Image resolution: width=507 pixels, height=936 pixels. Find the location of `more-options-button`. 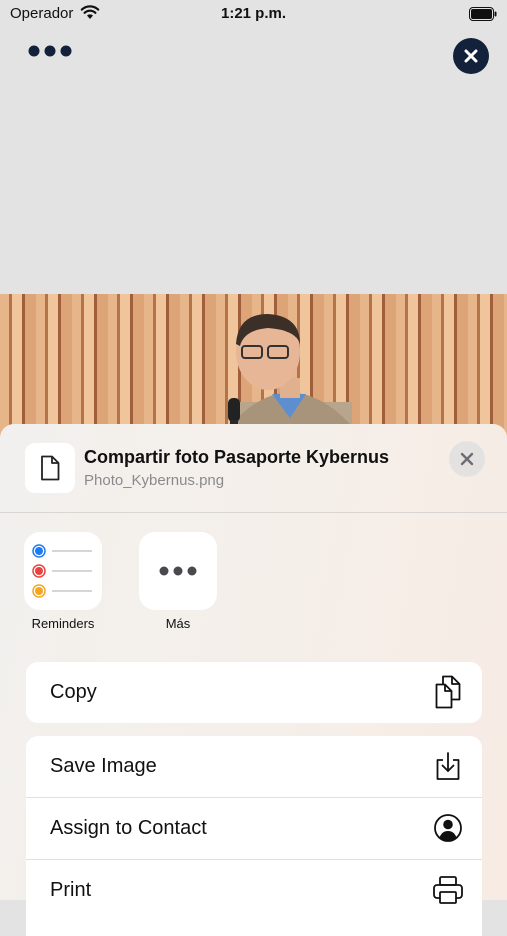

more-options-button is located at coordinates (51, 53).